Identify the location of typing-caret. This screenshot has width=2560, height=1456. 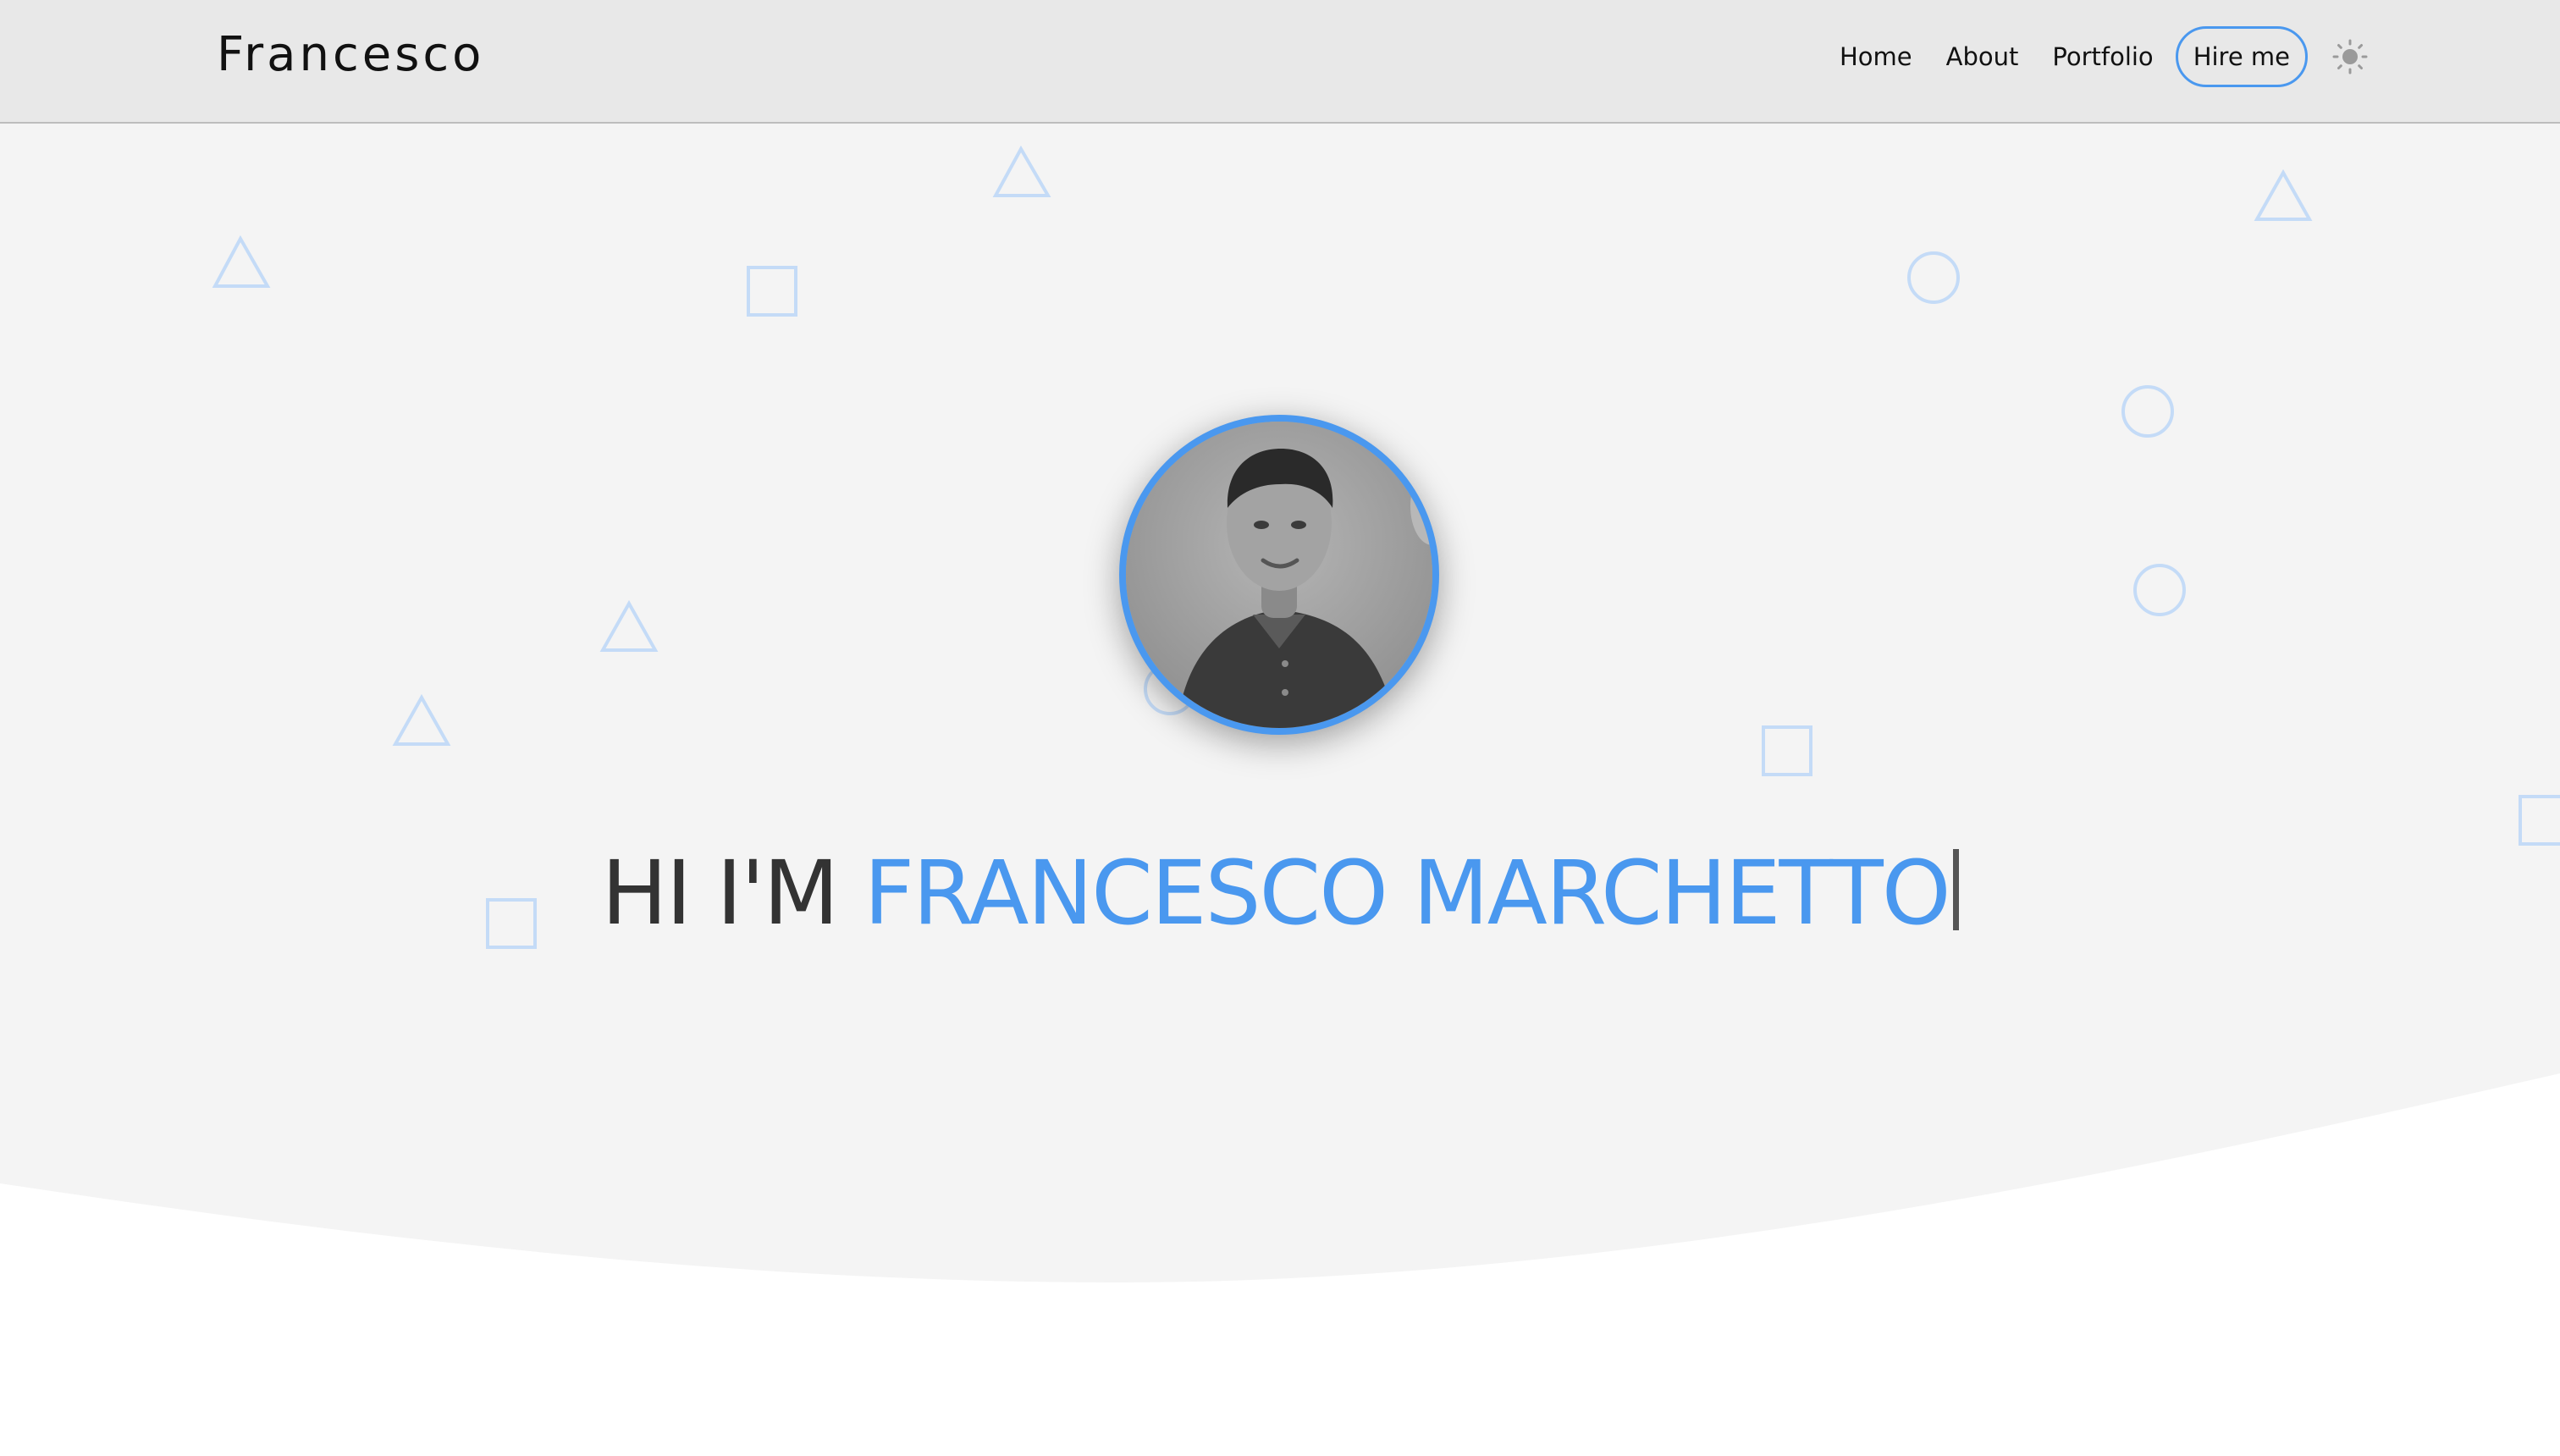
(1955, 889).